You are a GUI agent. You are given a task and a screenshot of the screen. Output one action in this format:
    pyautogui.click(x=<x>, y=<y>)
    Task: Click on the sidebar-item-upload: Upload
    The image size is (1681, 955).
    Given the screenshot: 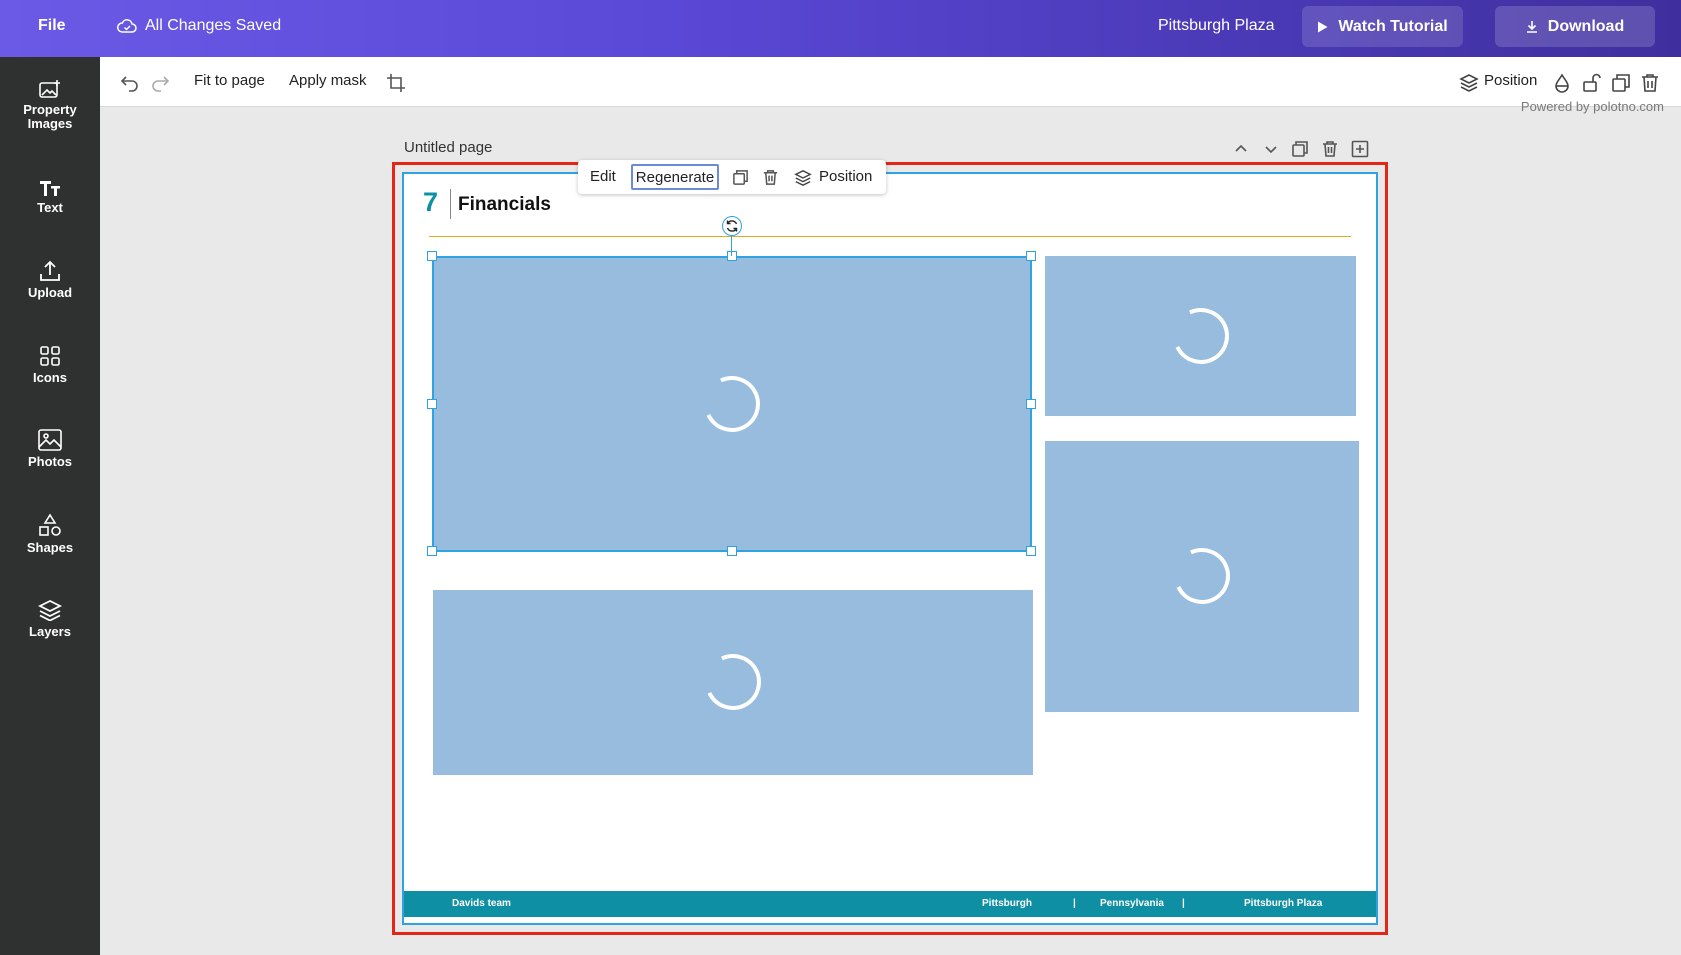 What is the action you would take?
    pyautogui.click(x=50, y=280)
    